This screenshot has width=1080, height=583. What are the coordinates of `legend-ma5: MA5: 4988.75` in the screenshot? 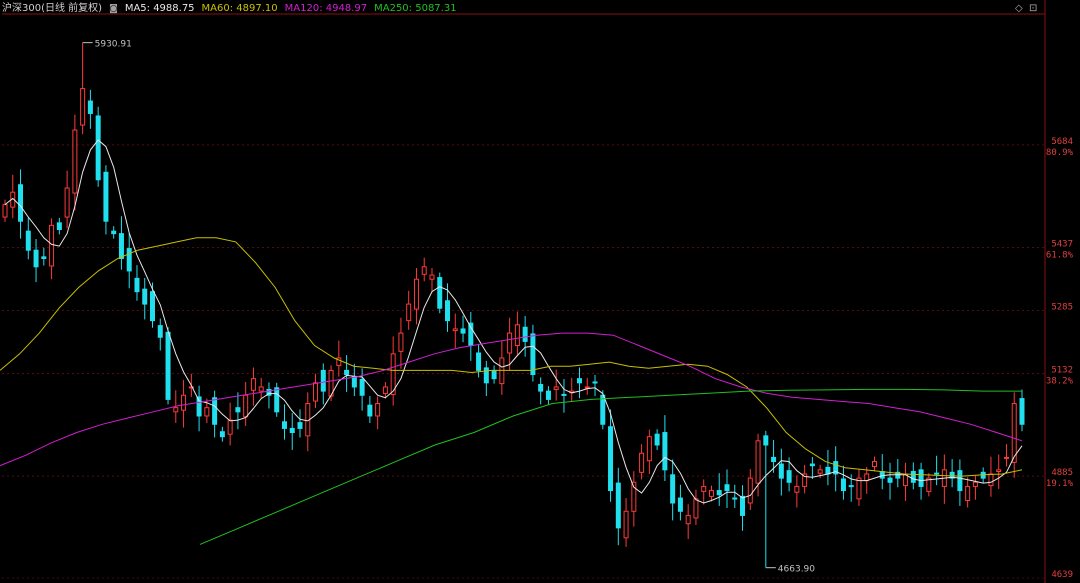 It's located at (159, 8).